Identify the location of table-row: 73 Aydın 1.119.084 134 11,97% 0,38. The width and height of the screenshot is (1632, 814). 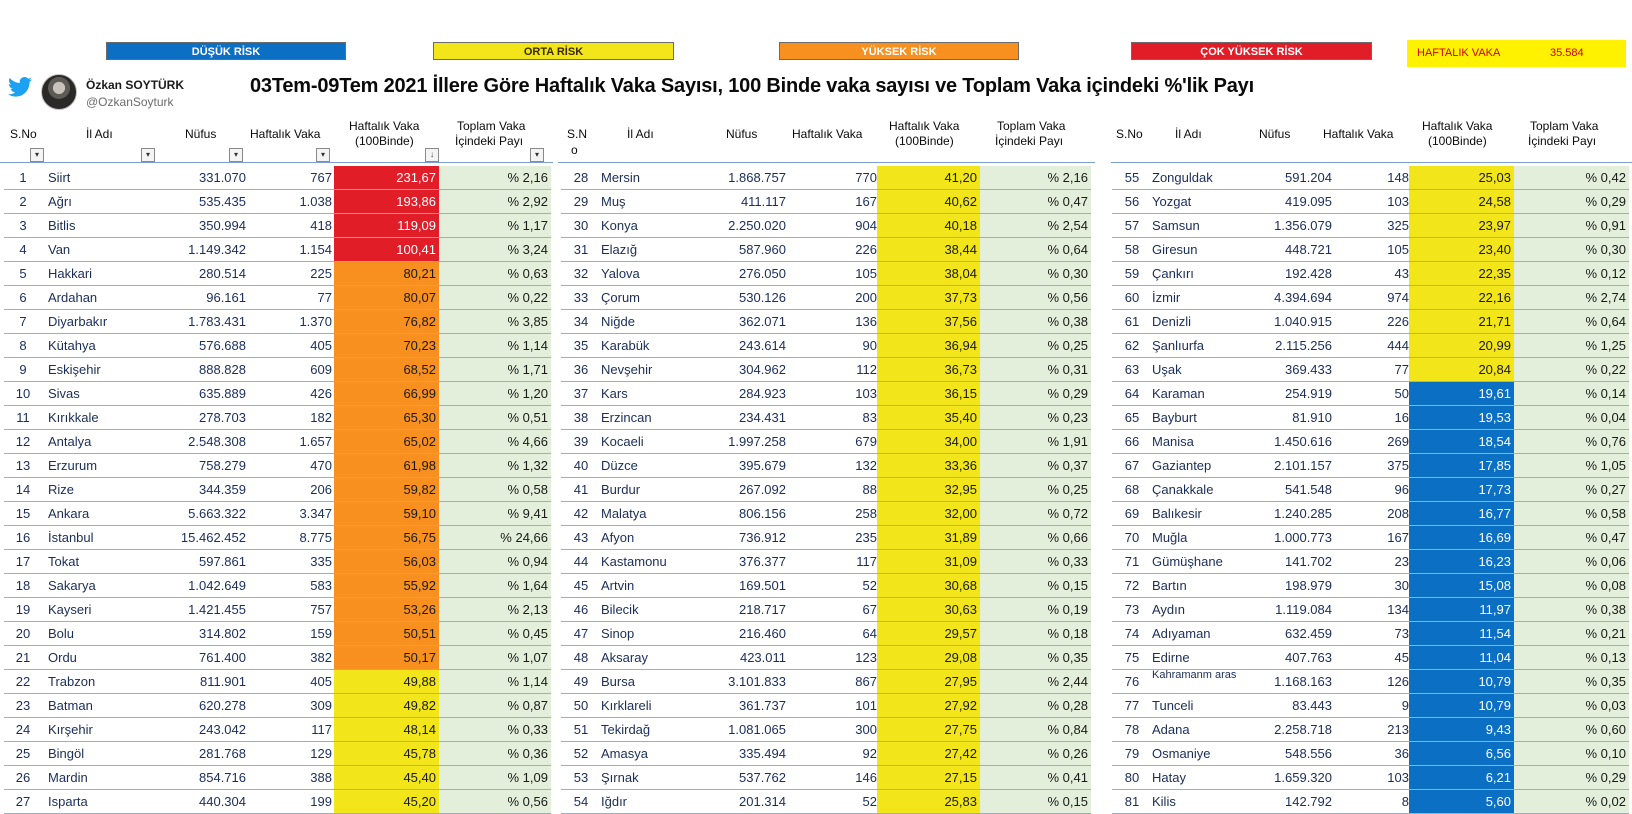
(1370, 610).